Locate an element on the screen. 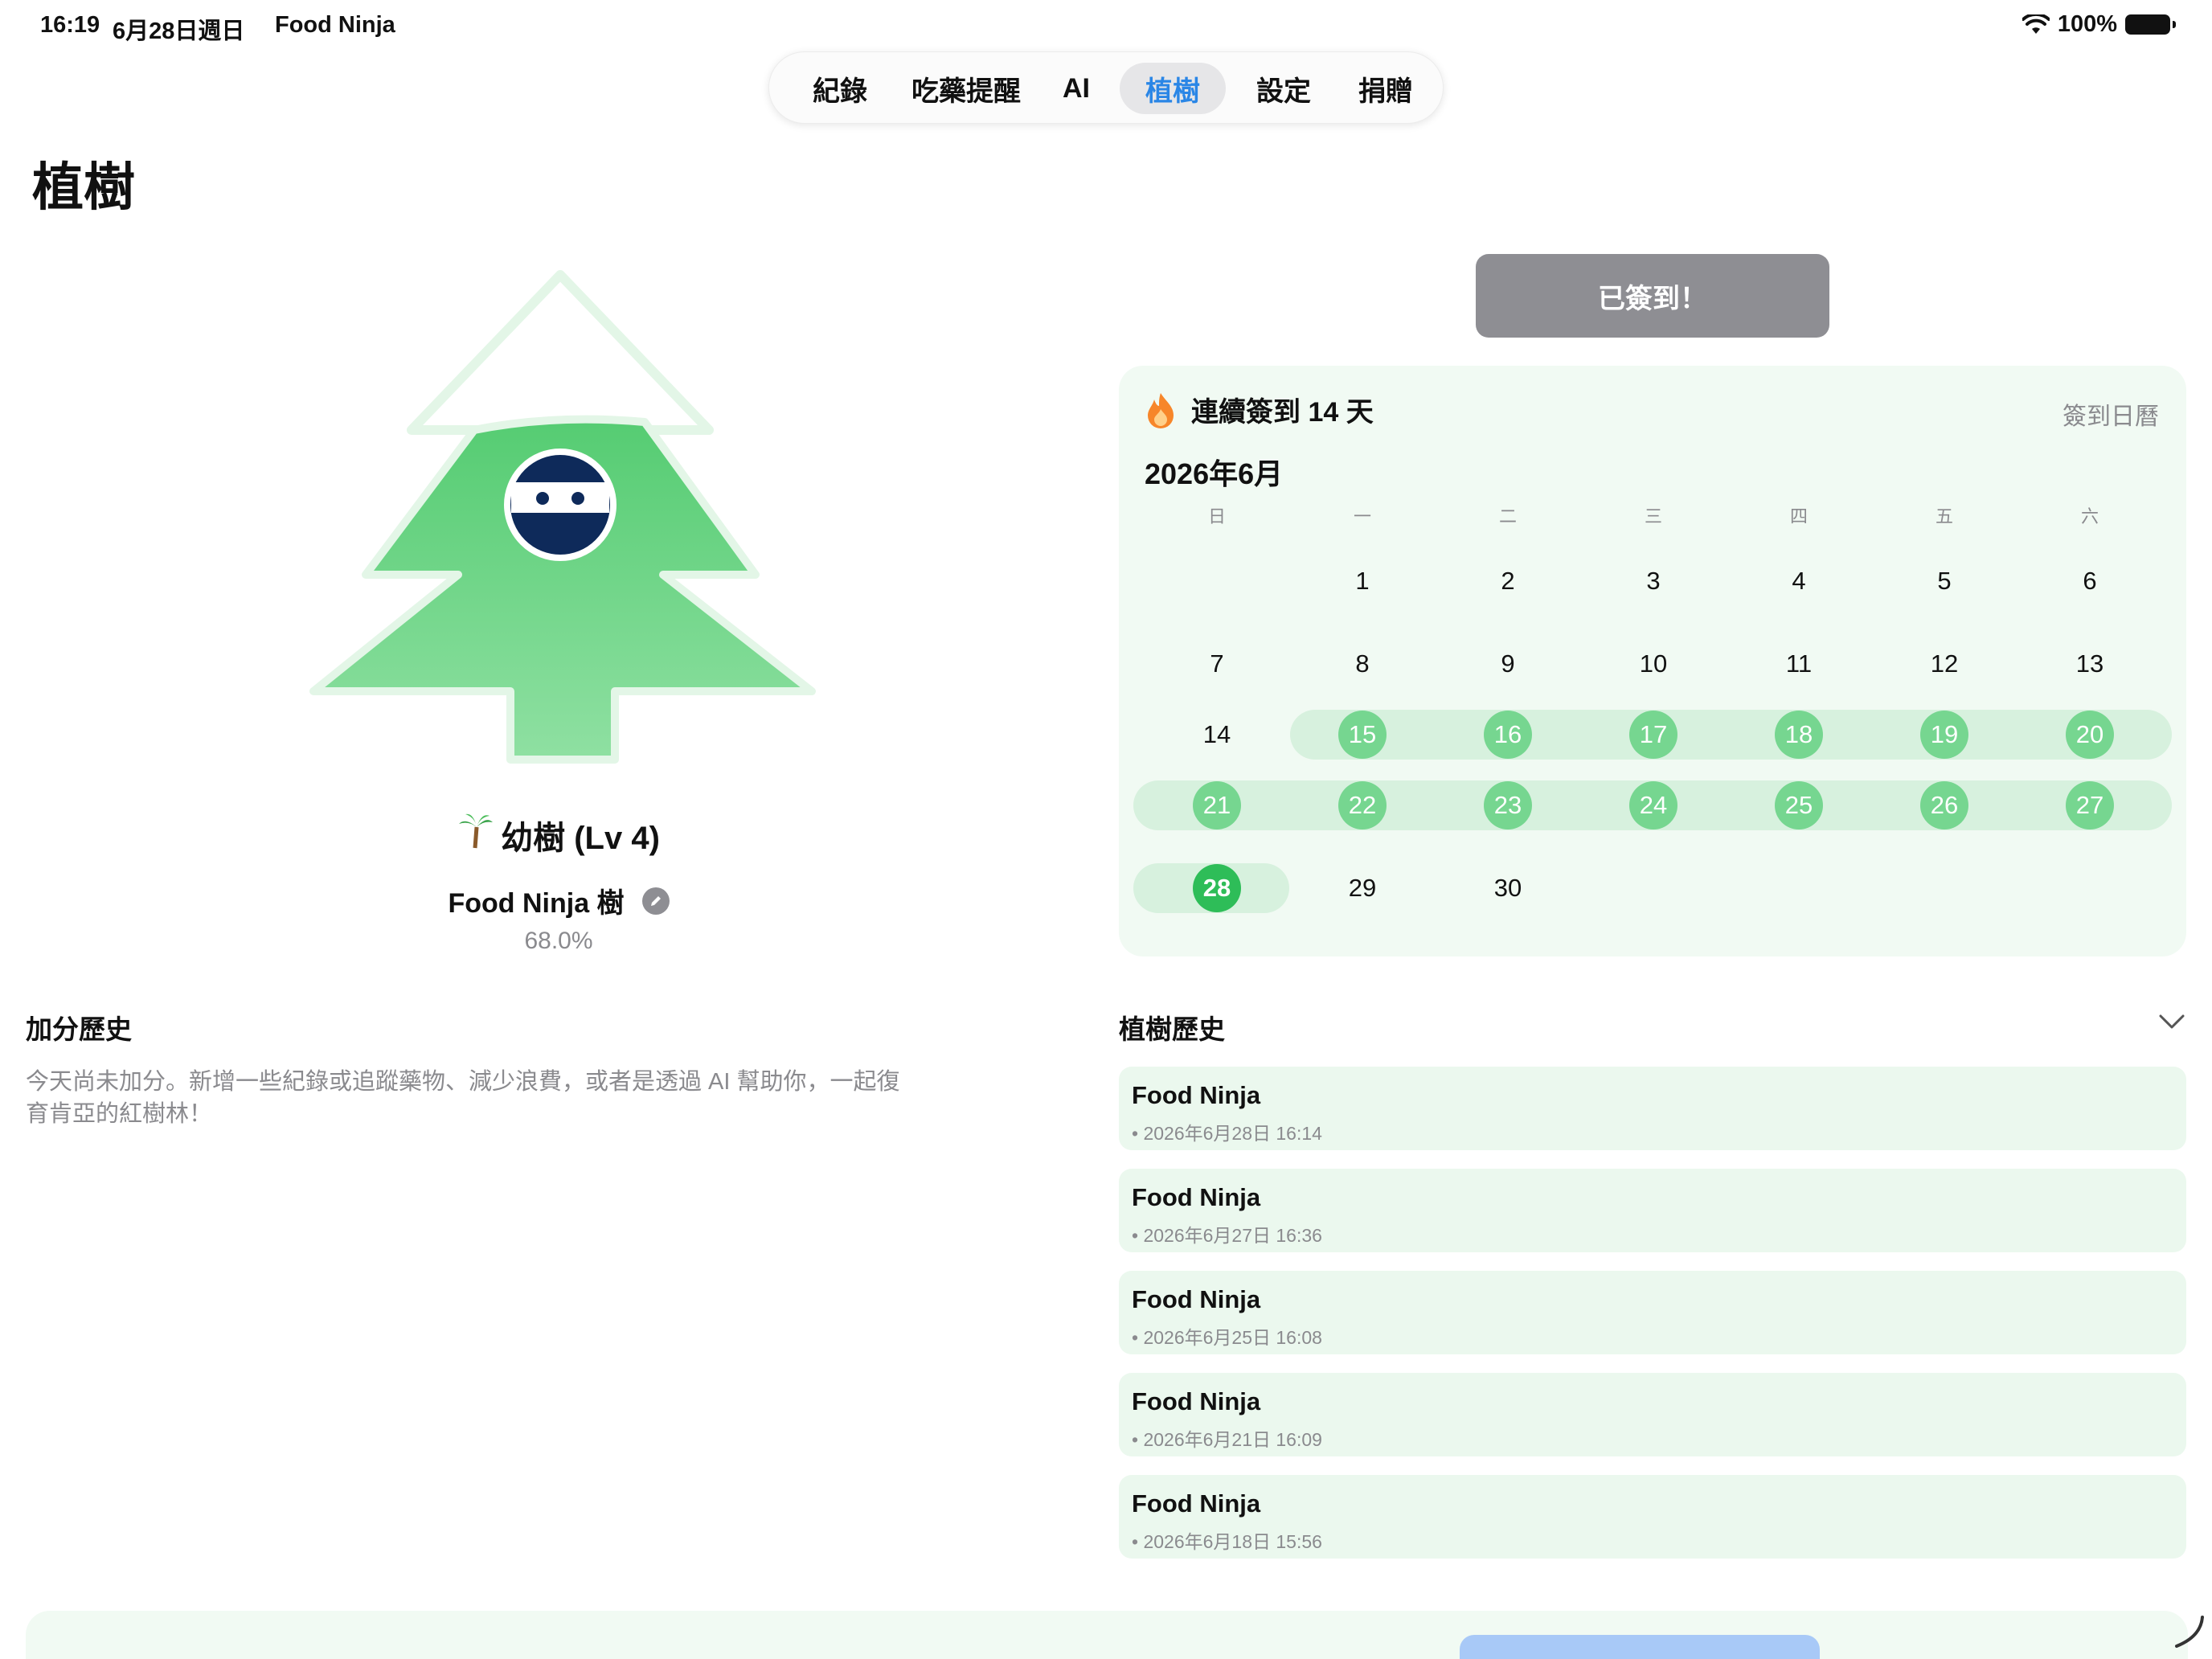 The image size is (2212, 1659). history-item-date: • 2026年6月25日 16:08 is located at coordinates (1227, 1337).